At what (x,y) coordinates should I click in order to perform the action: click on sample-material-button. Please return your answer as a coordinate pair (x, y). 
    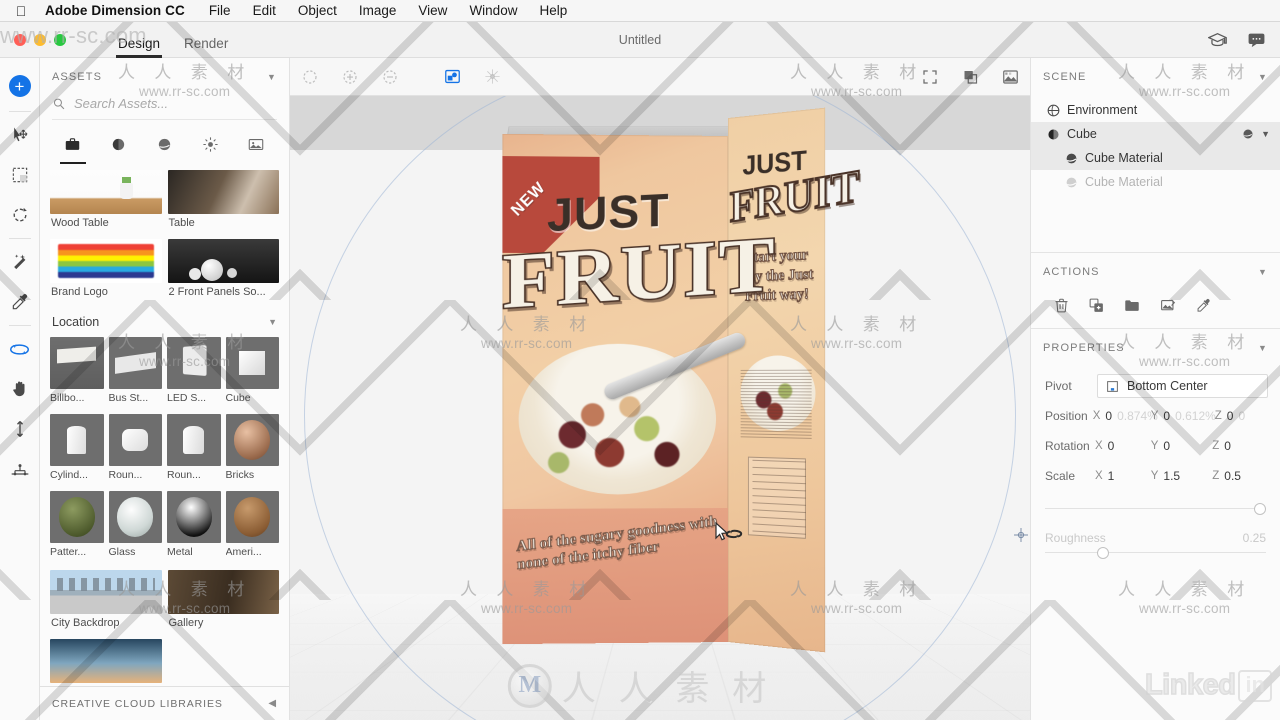
    Looking at the image, I should click on (1203, 305).